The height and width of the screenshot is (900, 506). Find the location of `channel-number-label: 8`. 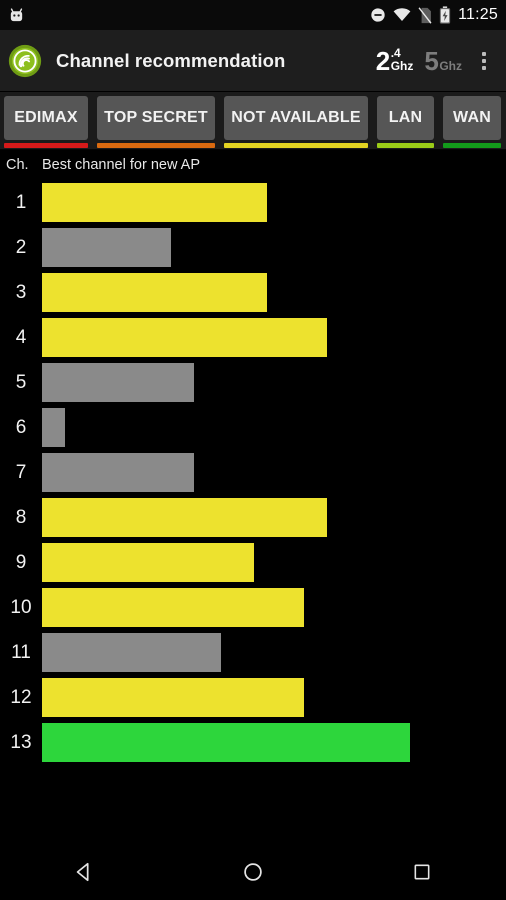

channel-number-label: 8 is located at coordinates (21, 517).